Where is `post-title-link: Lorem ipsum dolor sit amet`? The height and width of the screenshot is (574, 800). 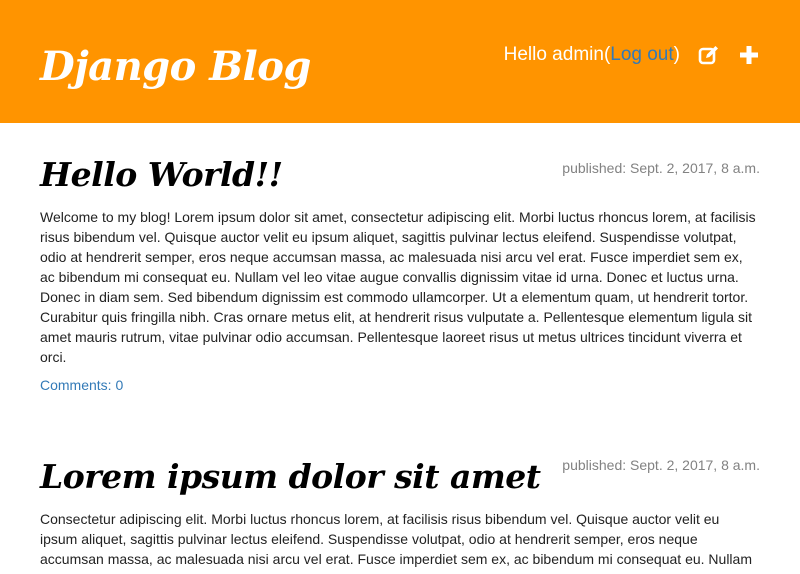 post-title-link: Lorem ipsum dolor sit amet is located at coordinates (290, 476).